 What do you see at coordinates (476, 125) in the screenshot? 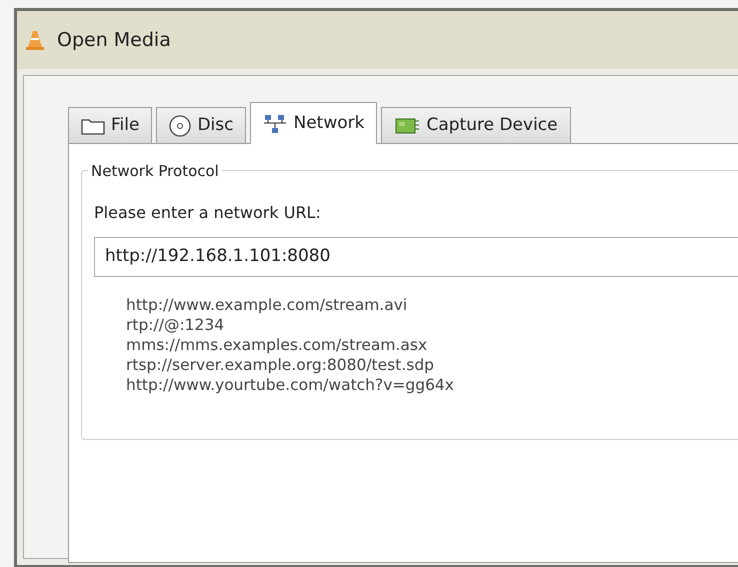
I see `tab: Capture Device` at bounding box center [476, 125].